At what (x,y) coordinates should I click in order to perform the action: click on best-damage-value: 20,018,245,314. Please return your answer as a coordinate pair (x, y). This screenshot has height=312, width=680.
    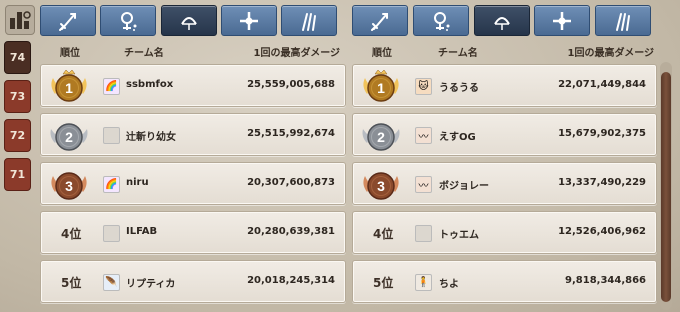
    Looking at the image, I should click on (291, 280).